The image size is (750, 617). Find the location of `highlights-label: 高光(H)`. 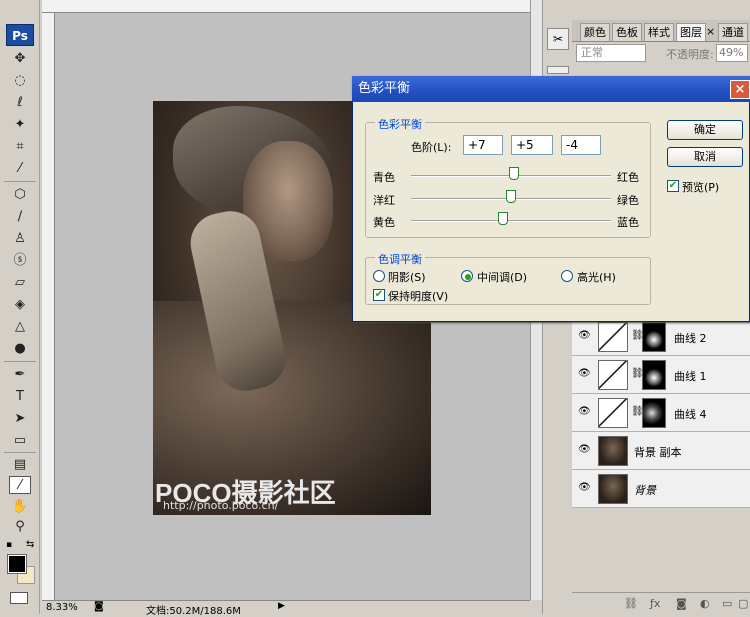

highlights-label: 高光(H) is located at coordinates (596, 277).